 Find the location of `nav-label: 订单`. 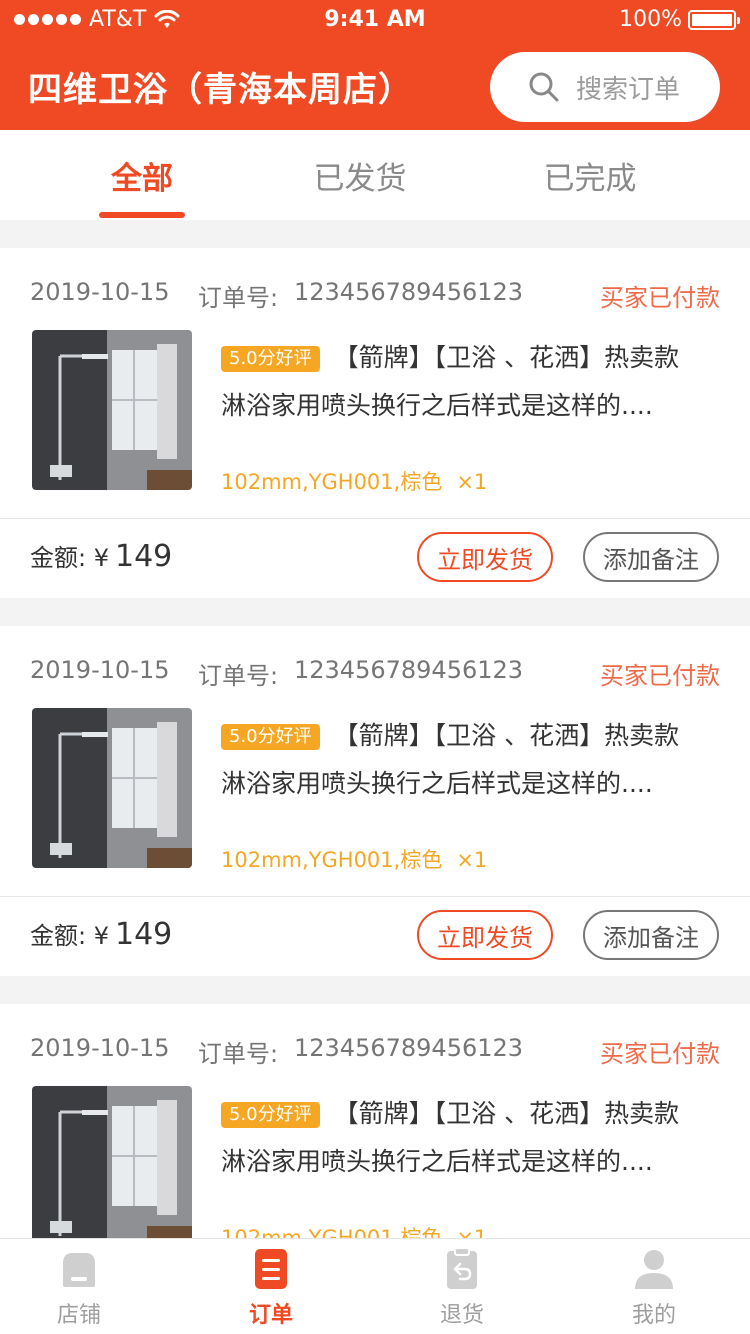

nav-label: 订单 is located at coordinates (270, 1315).